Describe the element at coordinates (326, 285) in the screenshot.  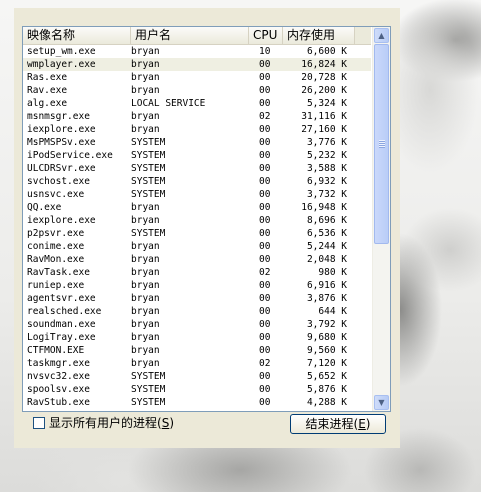
I see `process-memory-cell: 6,916 K` at that location.